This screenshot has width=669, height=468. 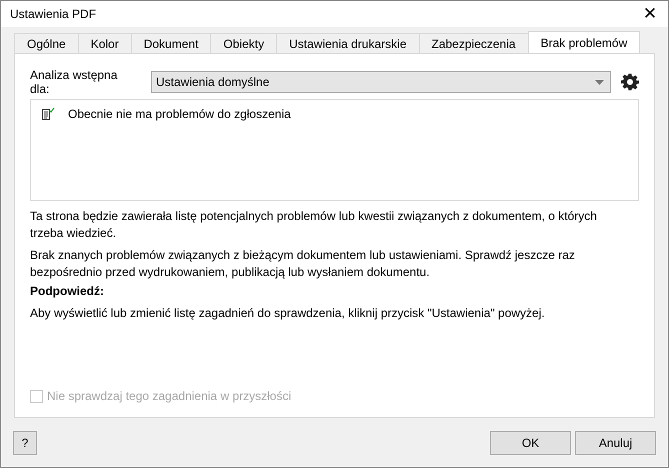 I want to click on description-text: Ta strona będzie zawierała listę potencjalnych problemów lub kwestii związanych z dokumentem, o których trzeba wiedzieć., so click(x=314, y=225).